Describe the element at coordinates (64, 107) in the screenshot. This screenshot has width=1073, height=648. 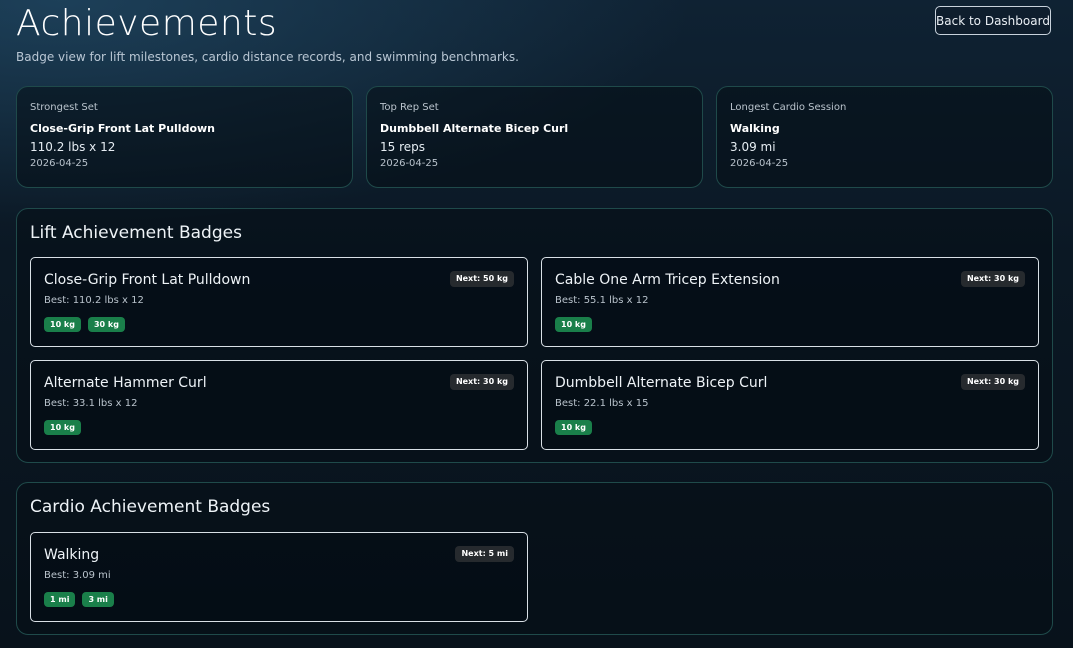
I see `stat-label: Strongest Set` at that location.